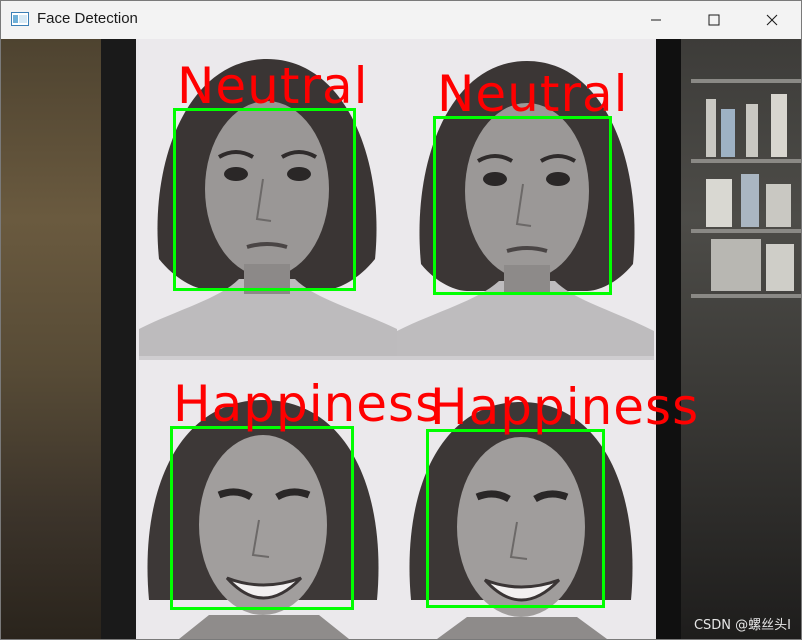 Image resolution: width=802 pixels, height=640 pixels. I want to click on minimize-icon, so click(656, 20).